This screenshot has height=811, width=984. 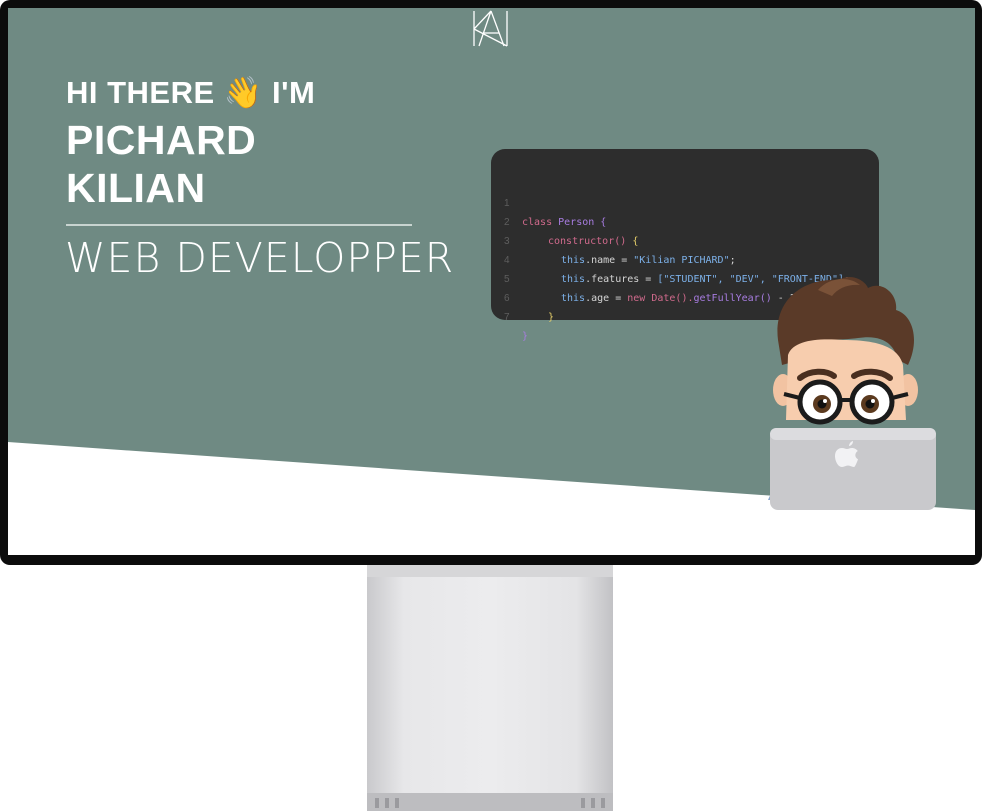 I want to click on code-string: "Kilian PICHARD", so click(x=681, y=260).